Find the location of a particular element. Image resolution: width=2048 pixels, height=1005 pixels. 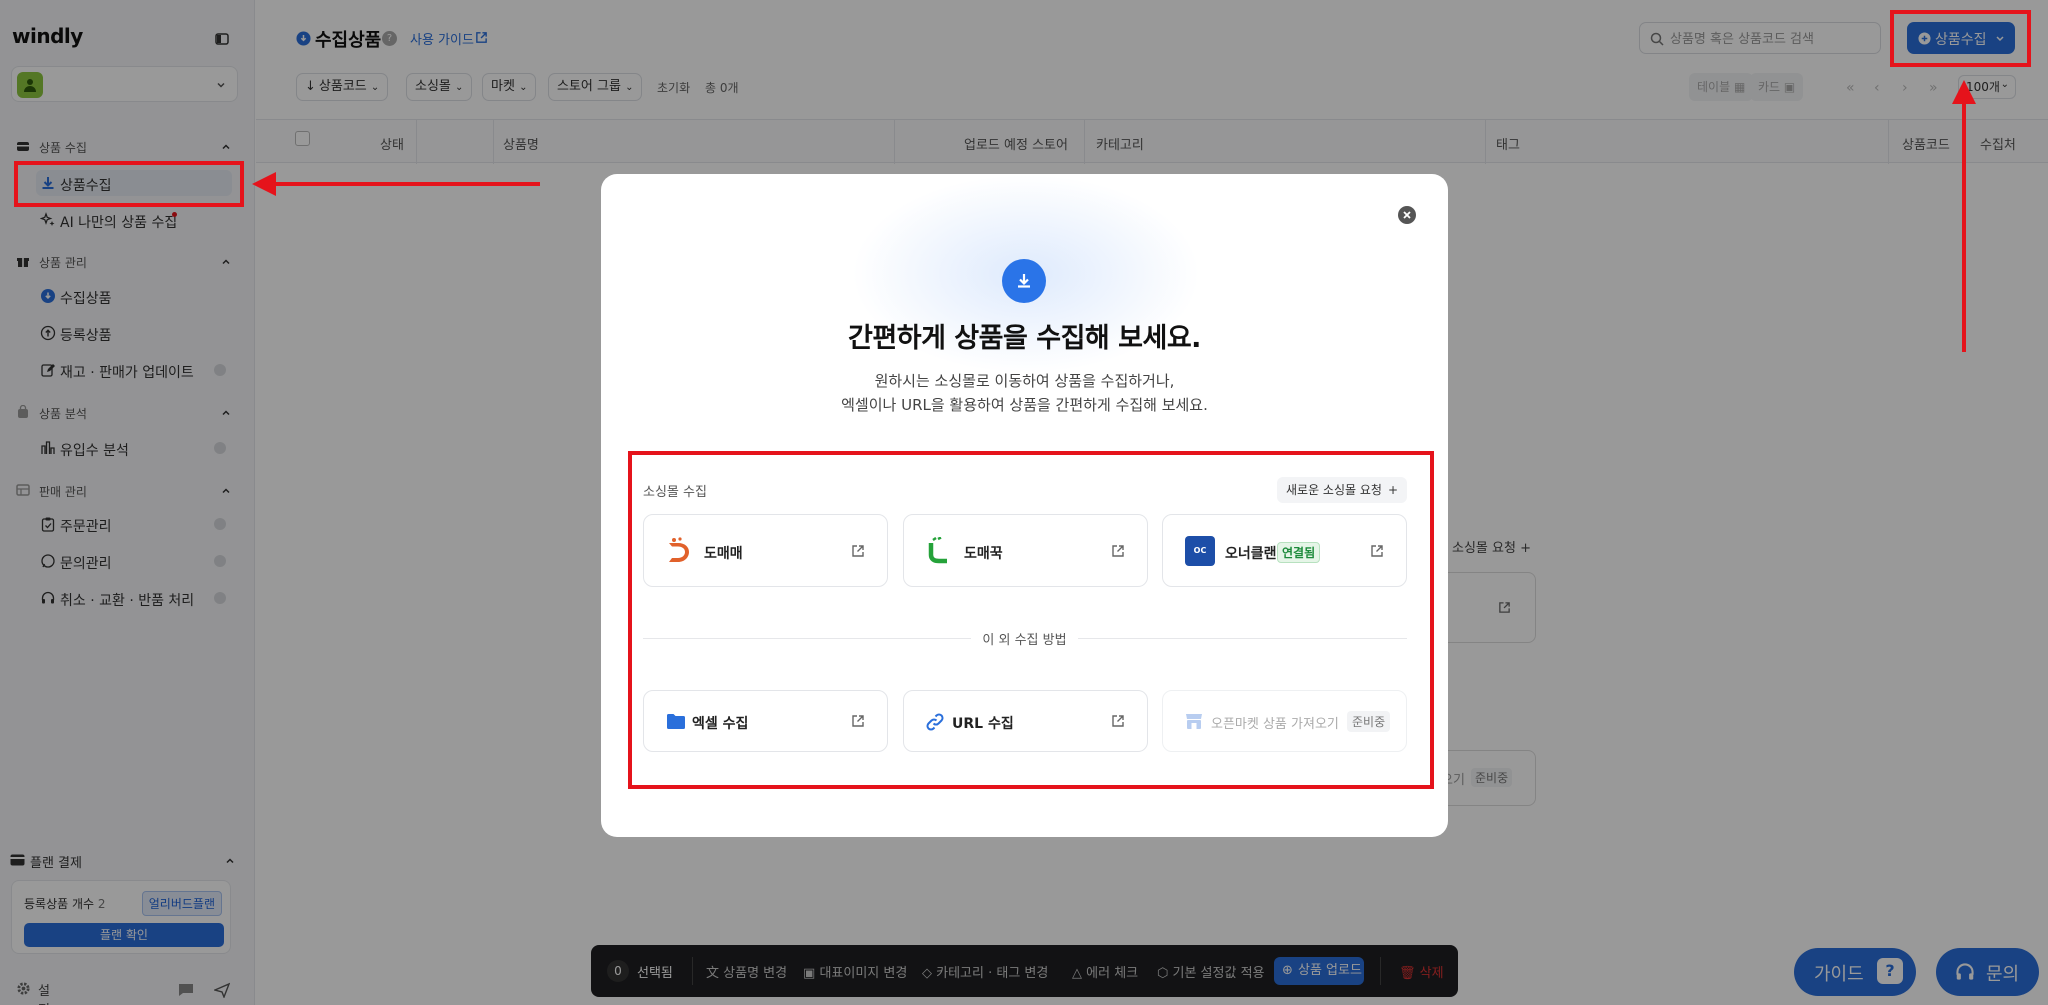

arrow-left-icon is located at coordinates (264, 184).